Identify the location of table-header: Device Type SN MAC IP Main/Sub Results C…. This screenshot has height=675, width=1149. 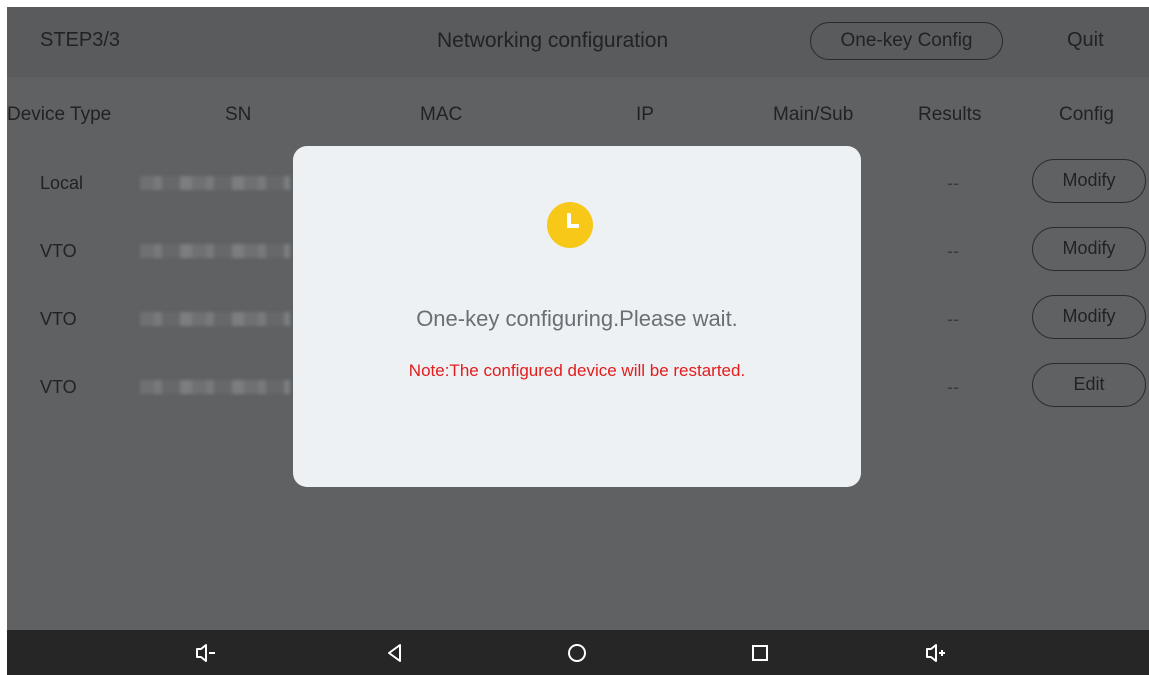
(578, 112).